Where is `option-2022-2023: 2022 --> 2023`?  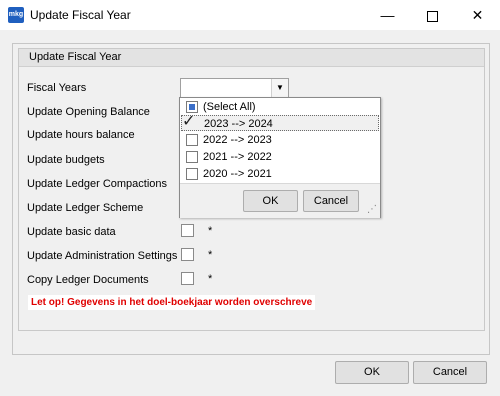
option-2022-2023: 2022 --> 2023 is located at coordinates (280, 140).